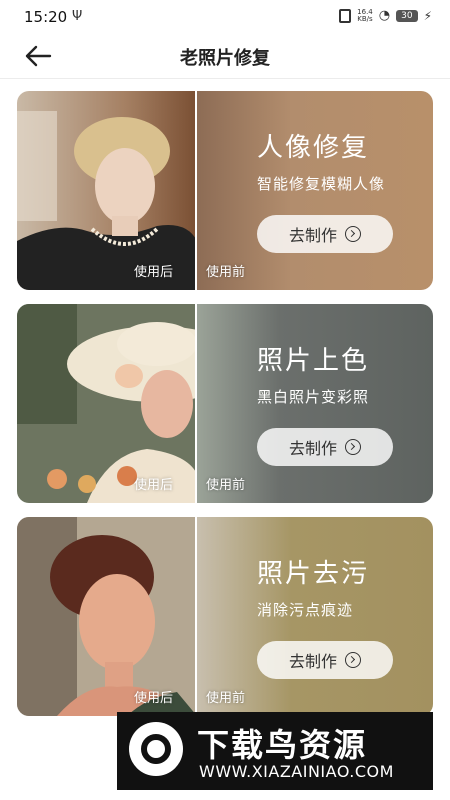 The width and height of the screenshot is (450, 800). I want to click on usb-icon: Ψ, so click(77, 16).